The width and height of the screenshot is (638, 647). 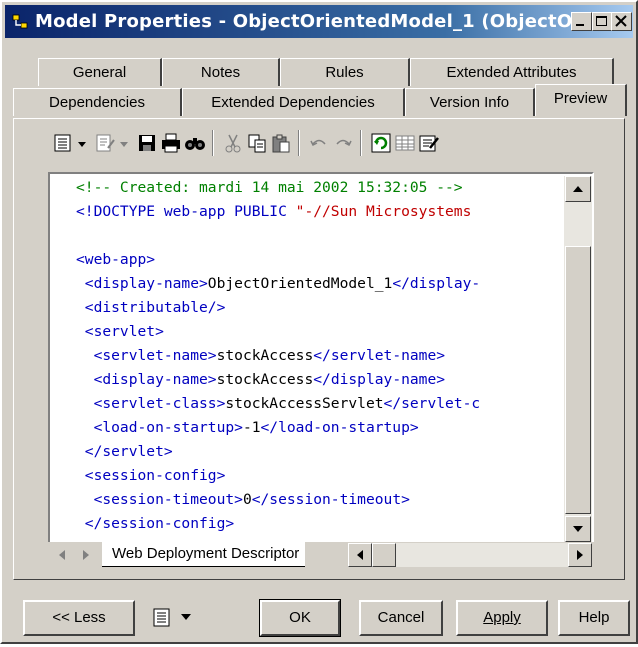 What do you see at coordinates (379, 355) in the screenshot?
I see `code-token: </servlet-name>` at bounding box center [379, 355].